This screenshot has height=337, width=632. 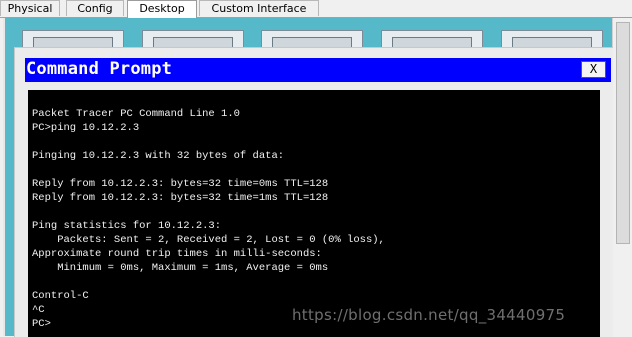 I want to click on terminal-line: PC>ping 10.12.2.3, so click(x=86, y=128).